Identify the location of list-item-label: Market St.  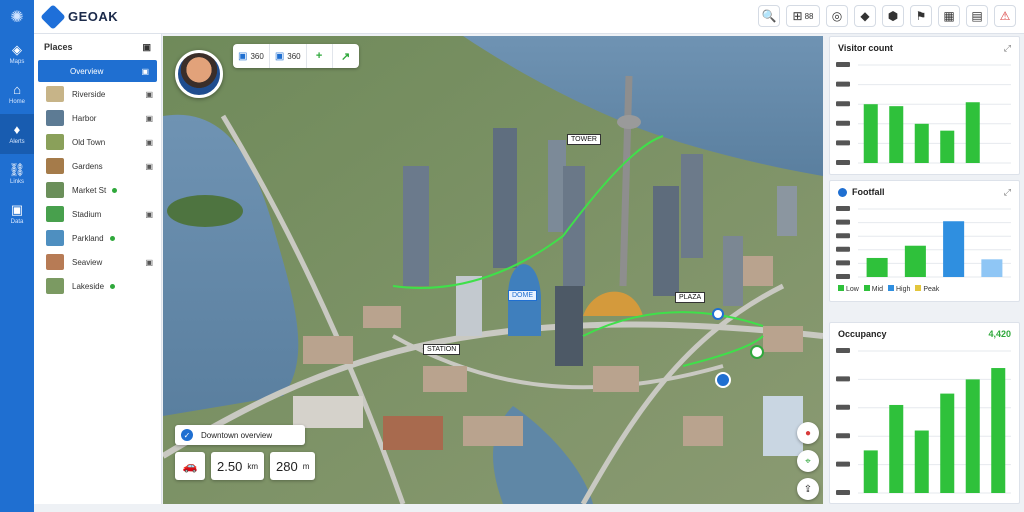
(89, 190).